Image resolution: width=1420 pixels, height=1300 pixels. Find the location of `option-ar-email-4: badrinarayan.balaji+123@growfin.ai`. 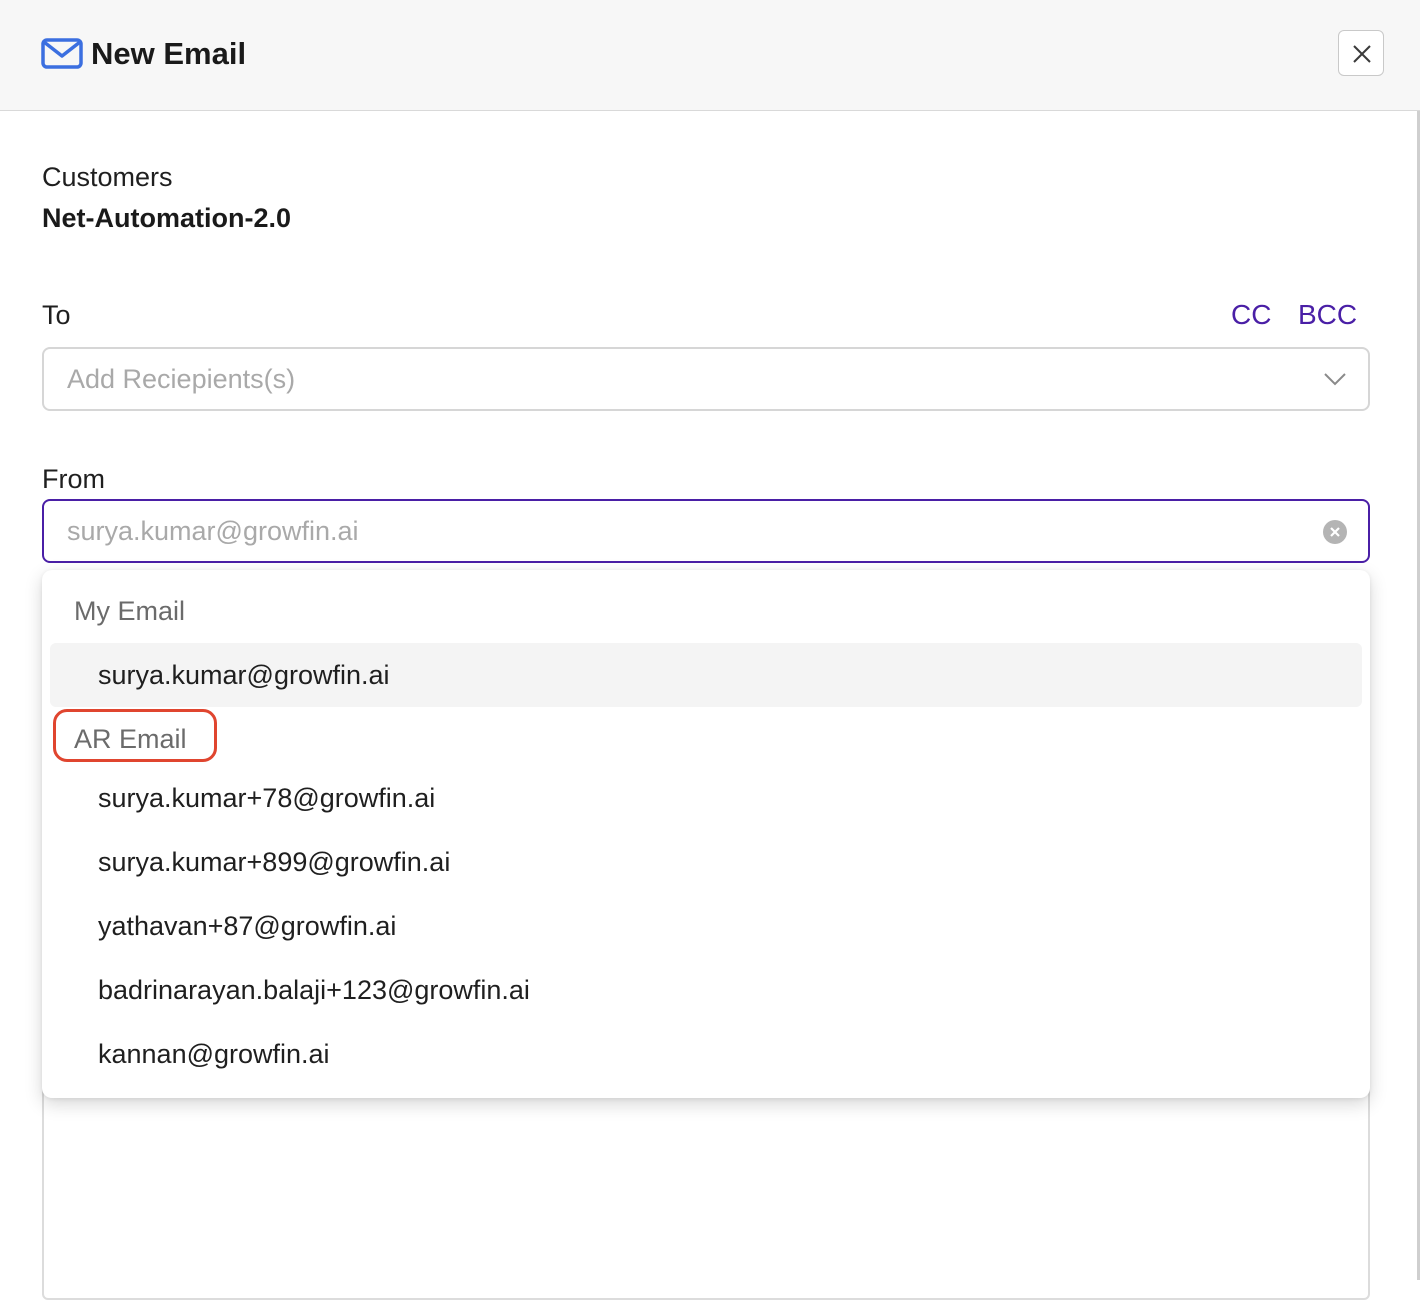

option-ar-email-4: badrinarayan.balaji+123@growfin.ai is located at coordinates (706, 990).